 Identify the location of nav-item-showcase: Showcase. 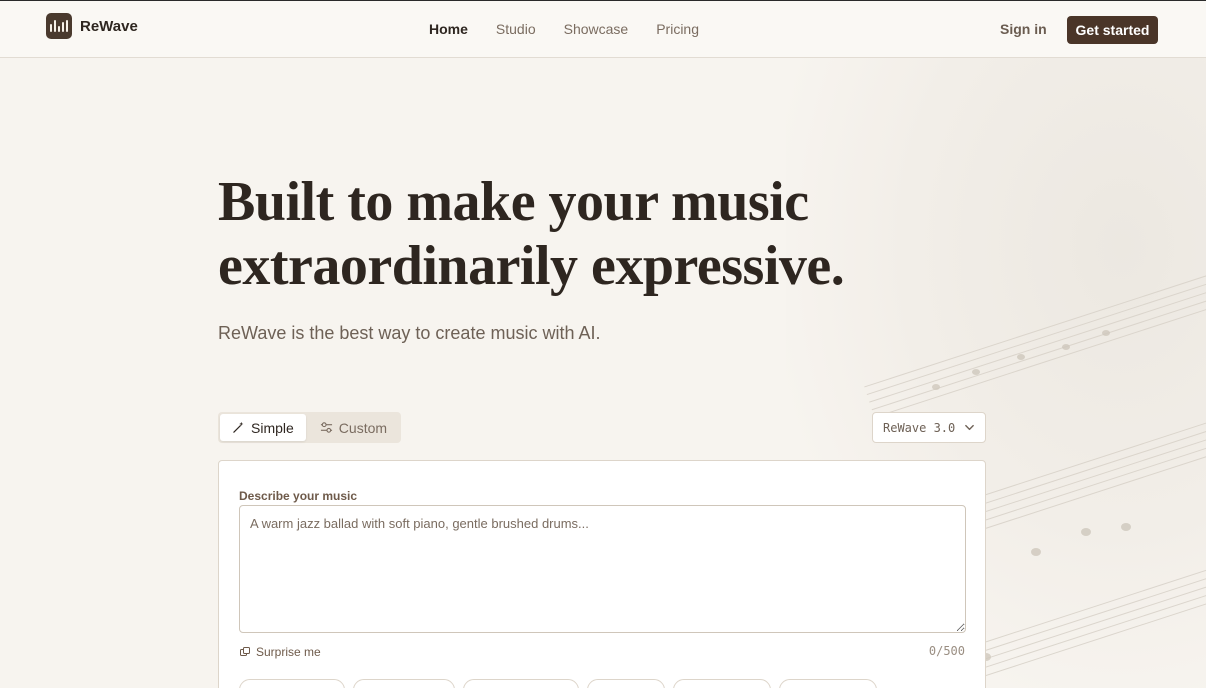
(596, 29).